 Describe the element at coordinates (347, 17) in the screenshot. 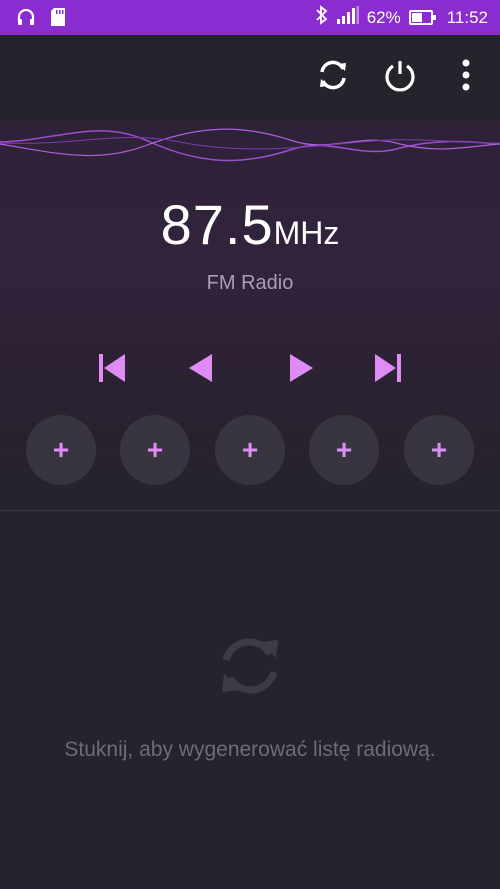

I see `signal-icon` at that location.